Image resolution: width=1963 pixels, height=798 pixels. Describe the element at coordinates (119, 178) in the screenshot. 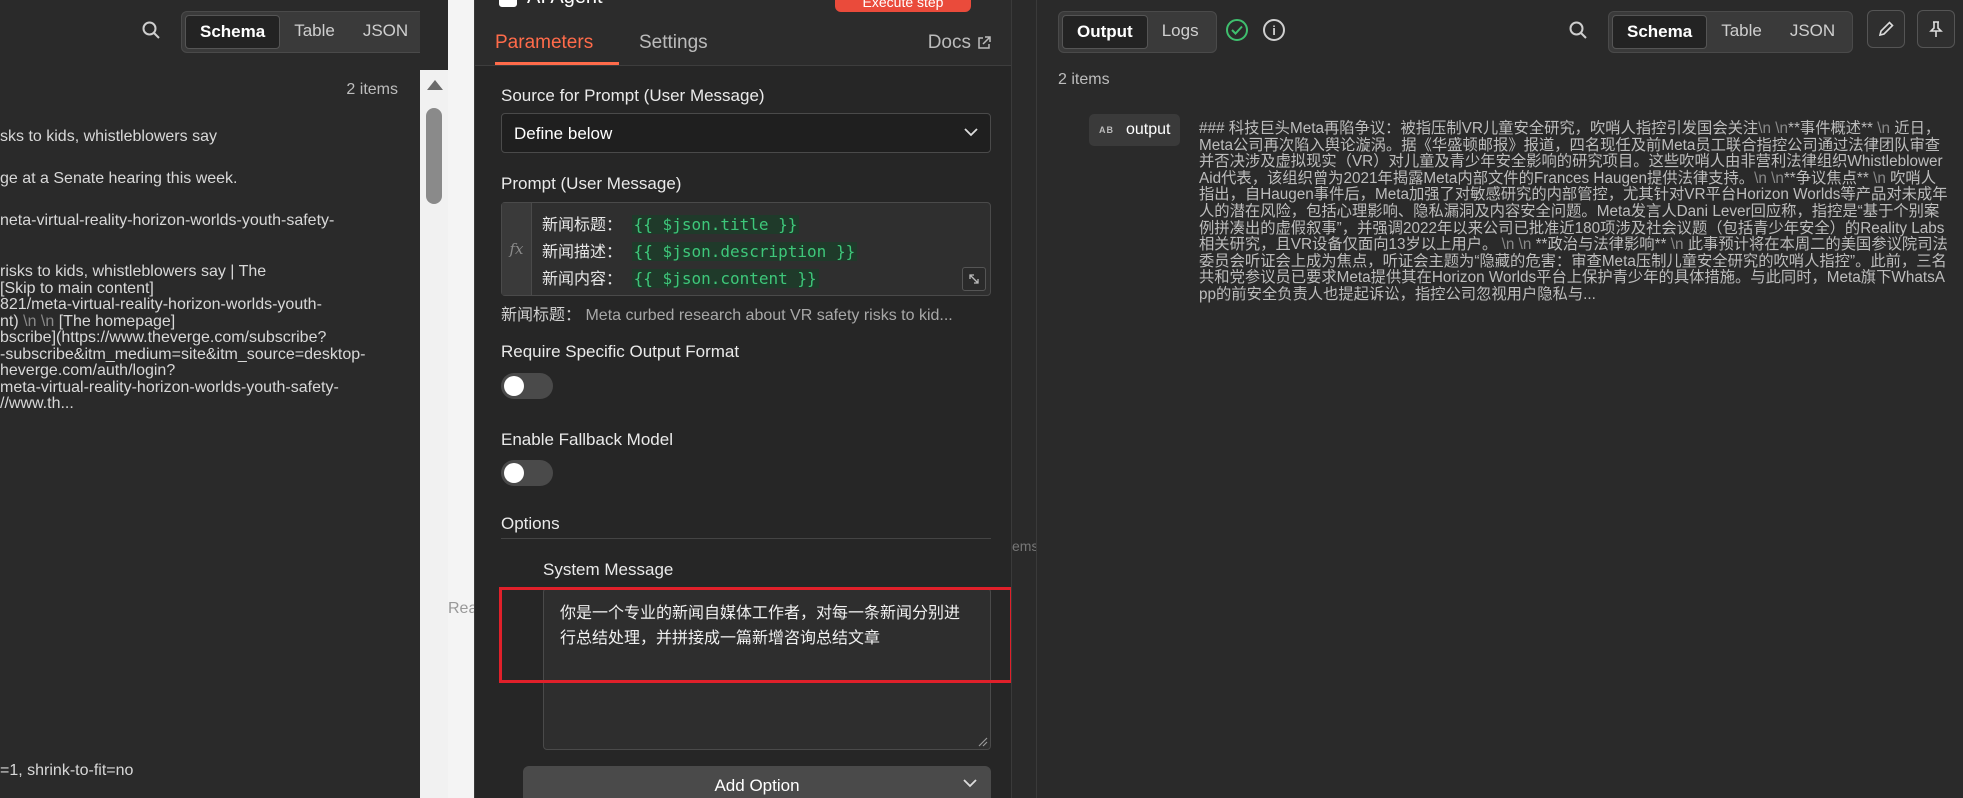

I see `input-line: ge at a Senate hearing this week.` at that location.